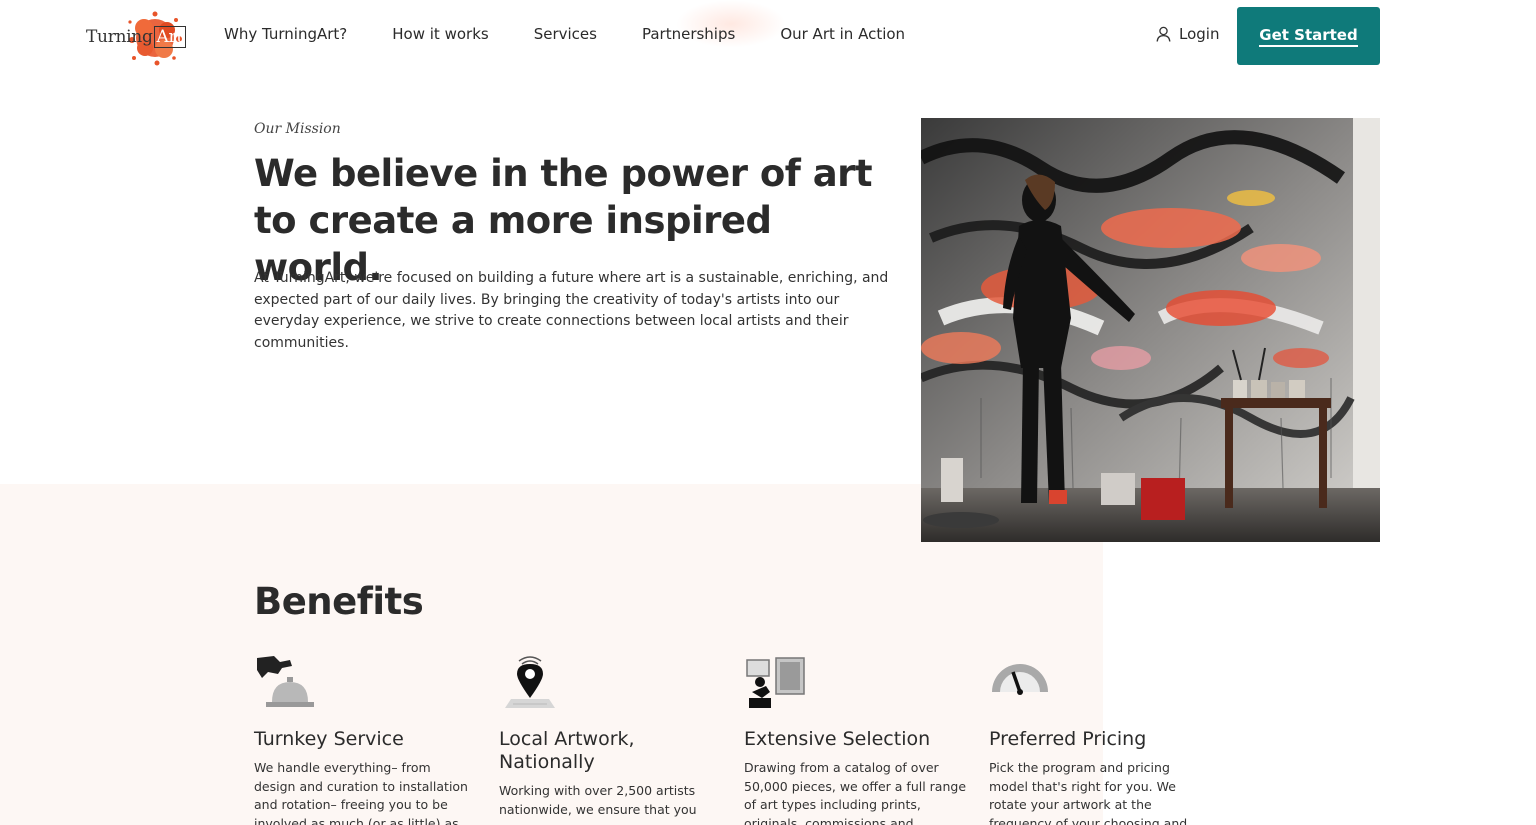  I want to click on mission-kicker: Our Mission, so click(297, 129).